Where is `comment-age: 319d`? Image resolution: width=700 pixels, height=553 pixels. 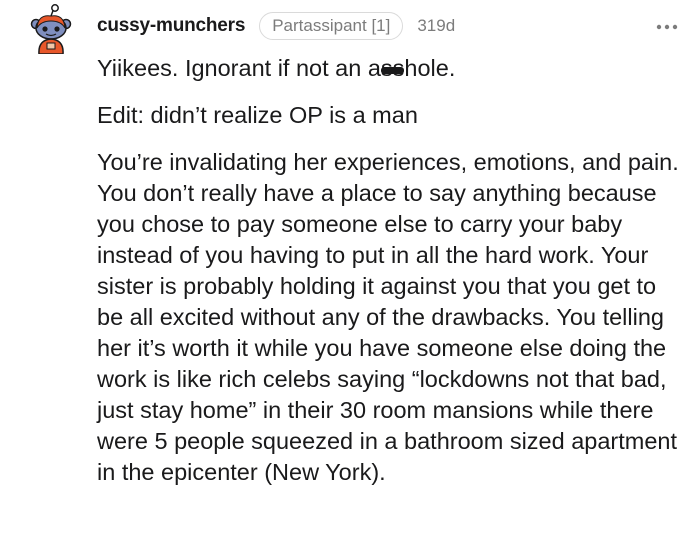
comment-age: 319d is located at coordinates (436, 25).